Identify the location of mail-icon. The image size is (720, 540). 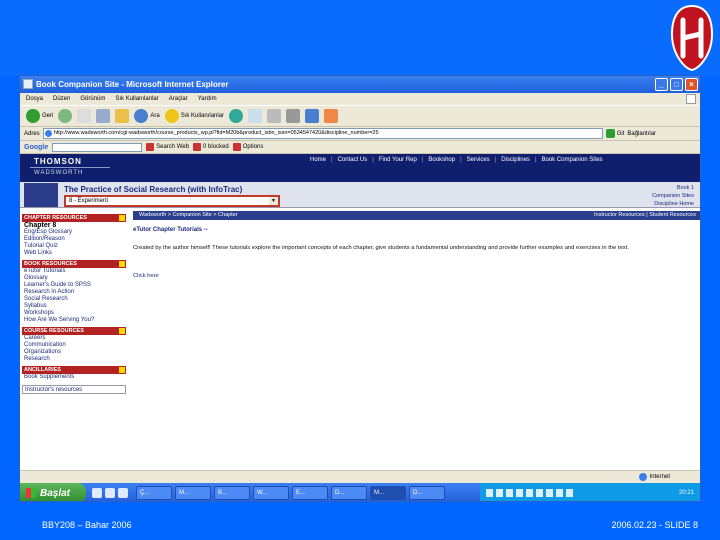
(255, 116).